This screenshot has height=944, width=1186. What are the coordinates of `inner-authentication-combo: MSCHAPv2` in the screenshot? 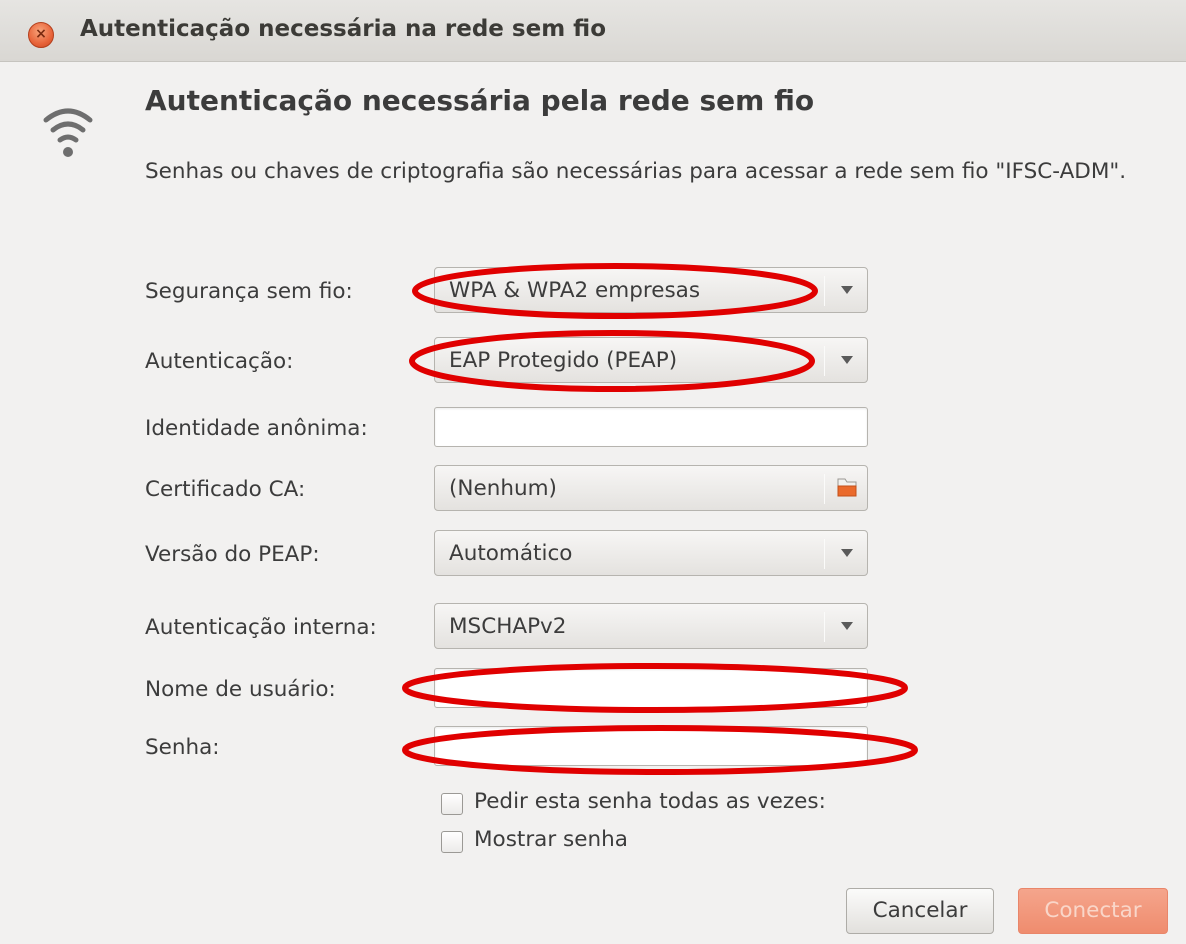 It's located at (651, 626).